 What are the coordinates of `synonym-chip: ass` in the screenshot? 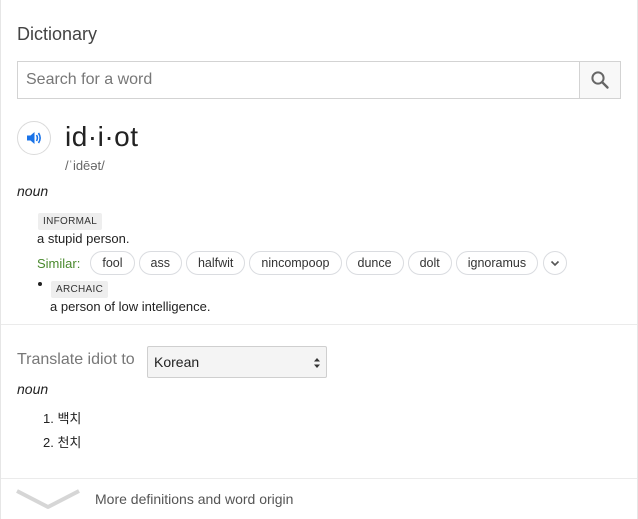 It's located at (160, 263).